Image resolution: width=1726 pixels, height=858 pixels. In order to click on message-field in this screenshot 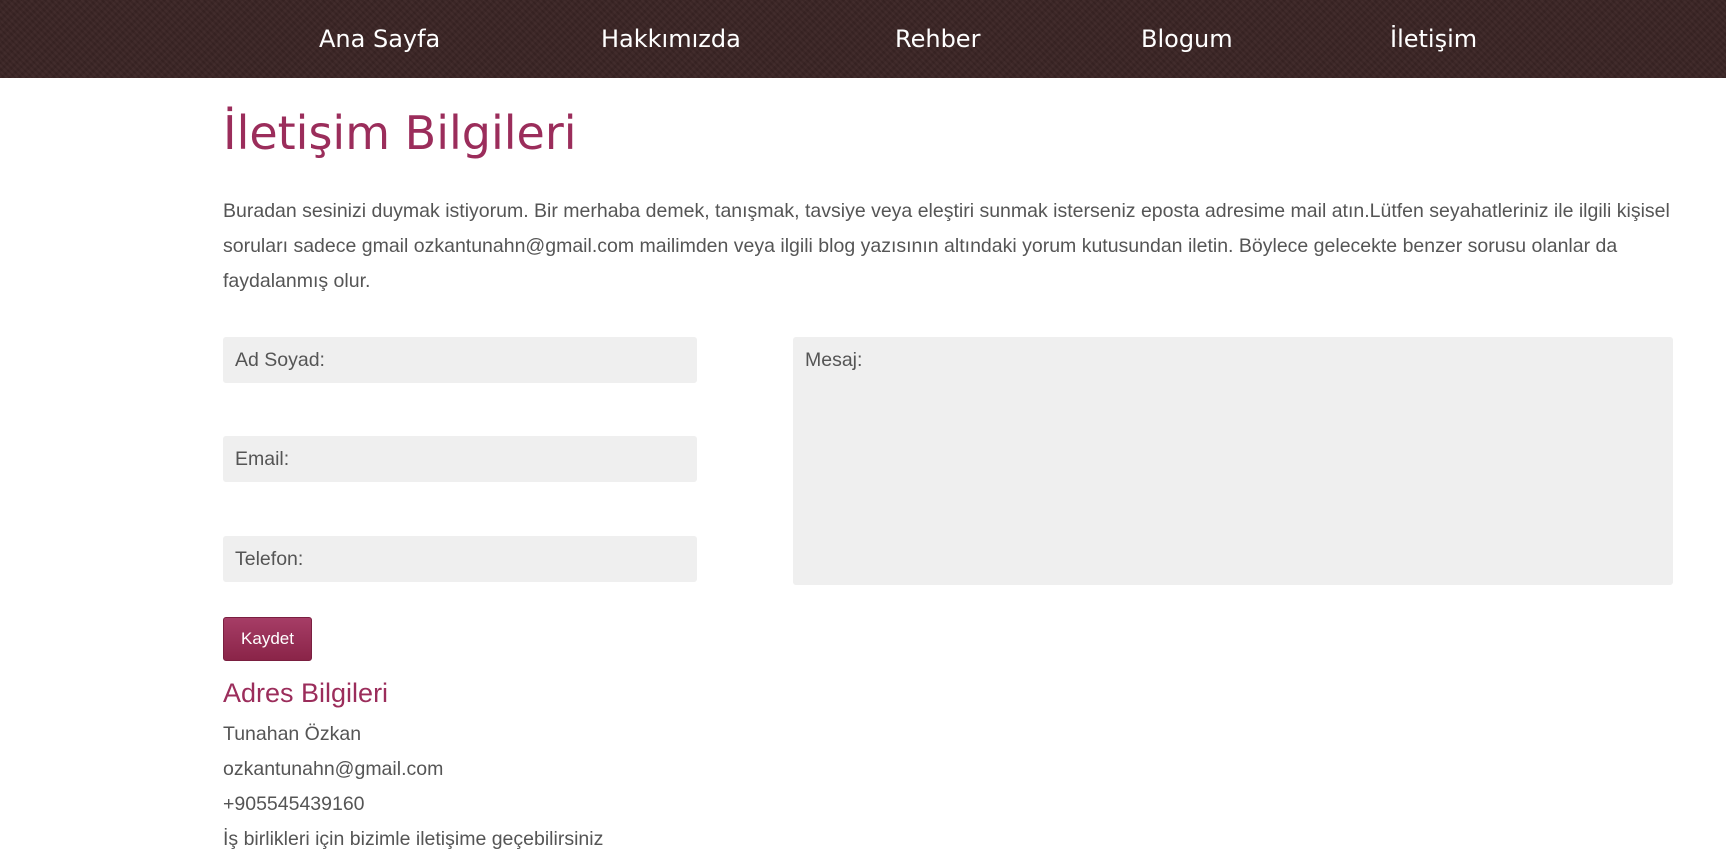, I will do `click(1233, 461)`.